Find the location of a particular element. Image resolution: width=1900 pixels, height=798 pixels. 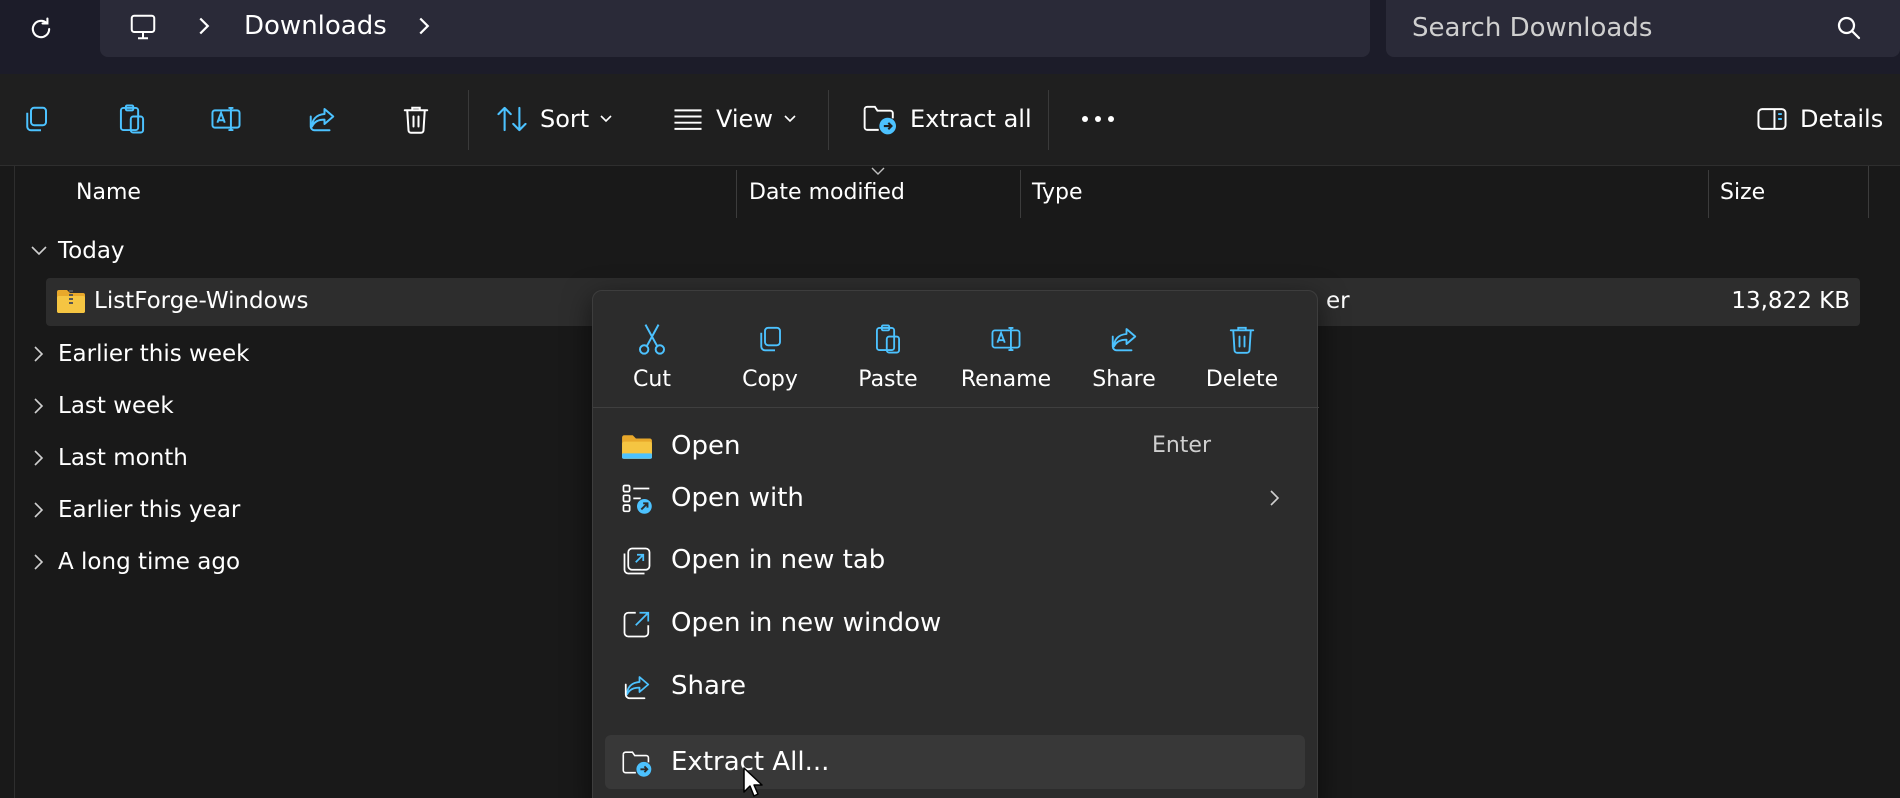

paste-button: Paste is located at coordinates (888, 353).